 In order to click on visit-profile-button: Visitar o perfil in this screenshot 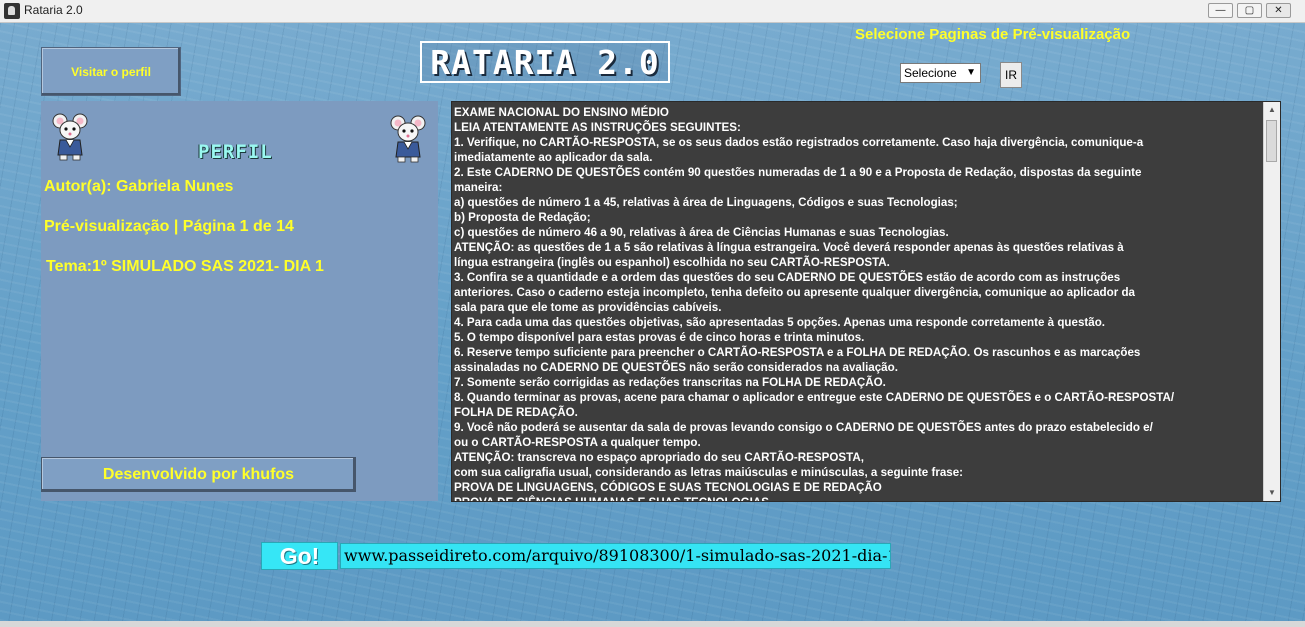, I will do `click(111, 71)`.